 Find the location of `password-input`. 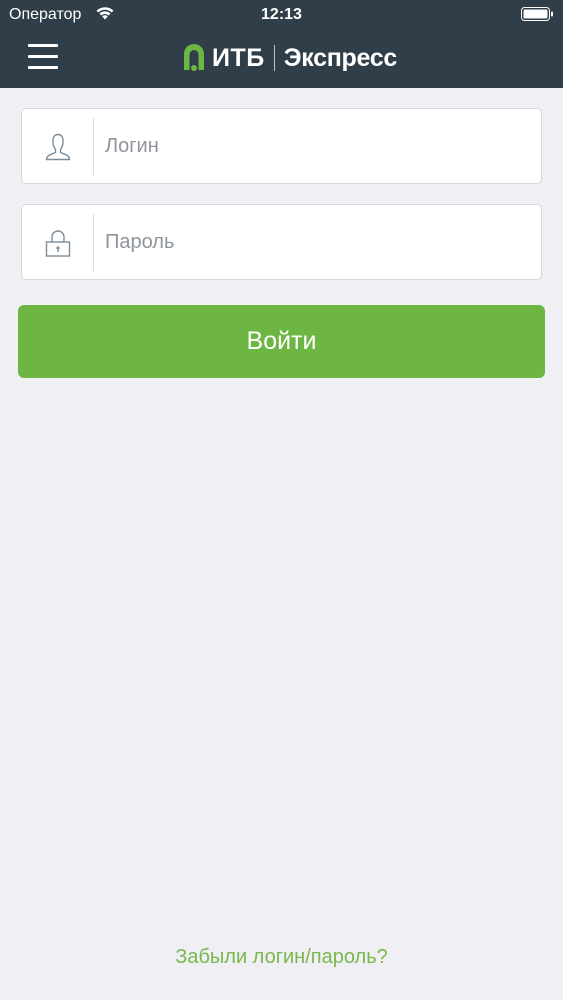

password-input is located at coordinates (315, 242).